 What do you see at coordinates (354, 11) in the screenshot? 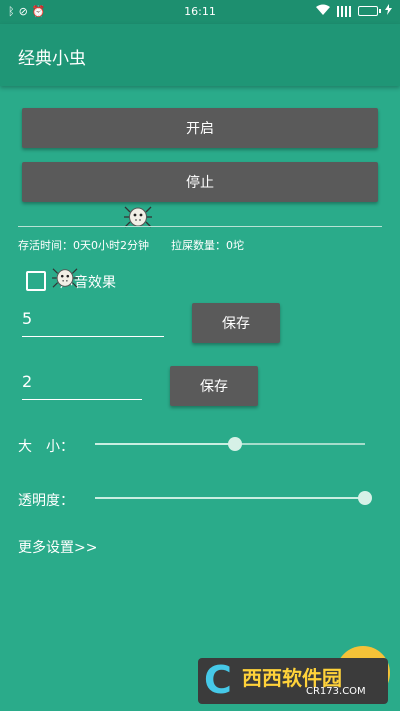
I see `status-right-icons` at bounding box center [354, 11].